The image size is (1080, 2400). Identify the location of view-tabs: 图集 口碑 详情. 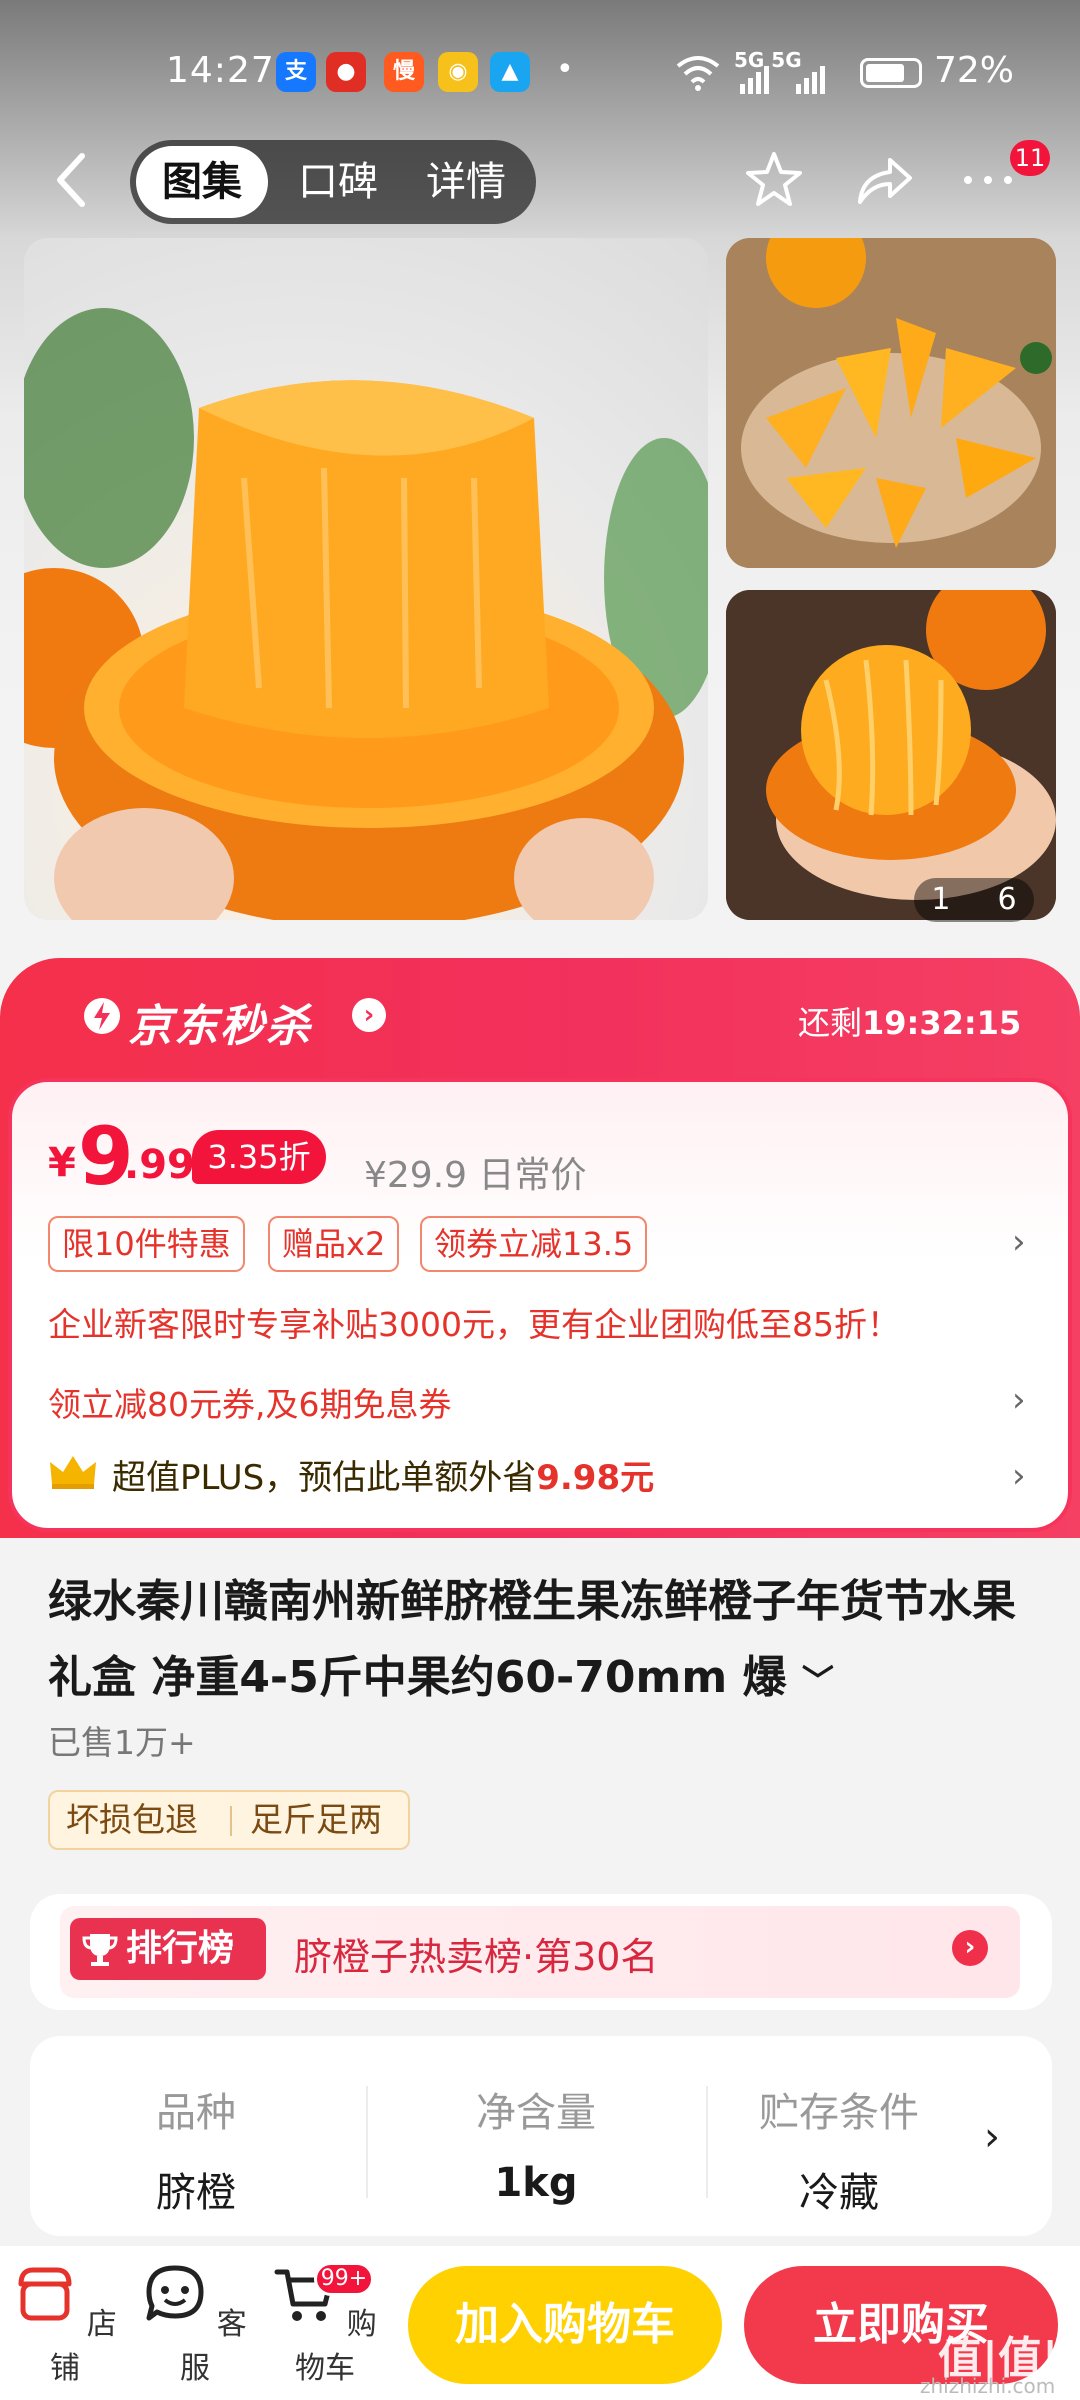
(333, 182).